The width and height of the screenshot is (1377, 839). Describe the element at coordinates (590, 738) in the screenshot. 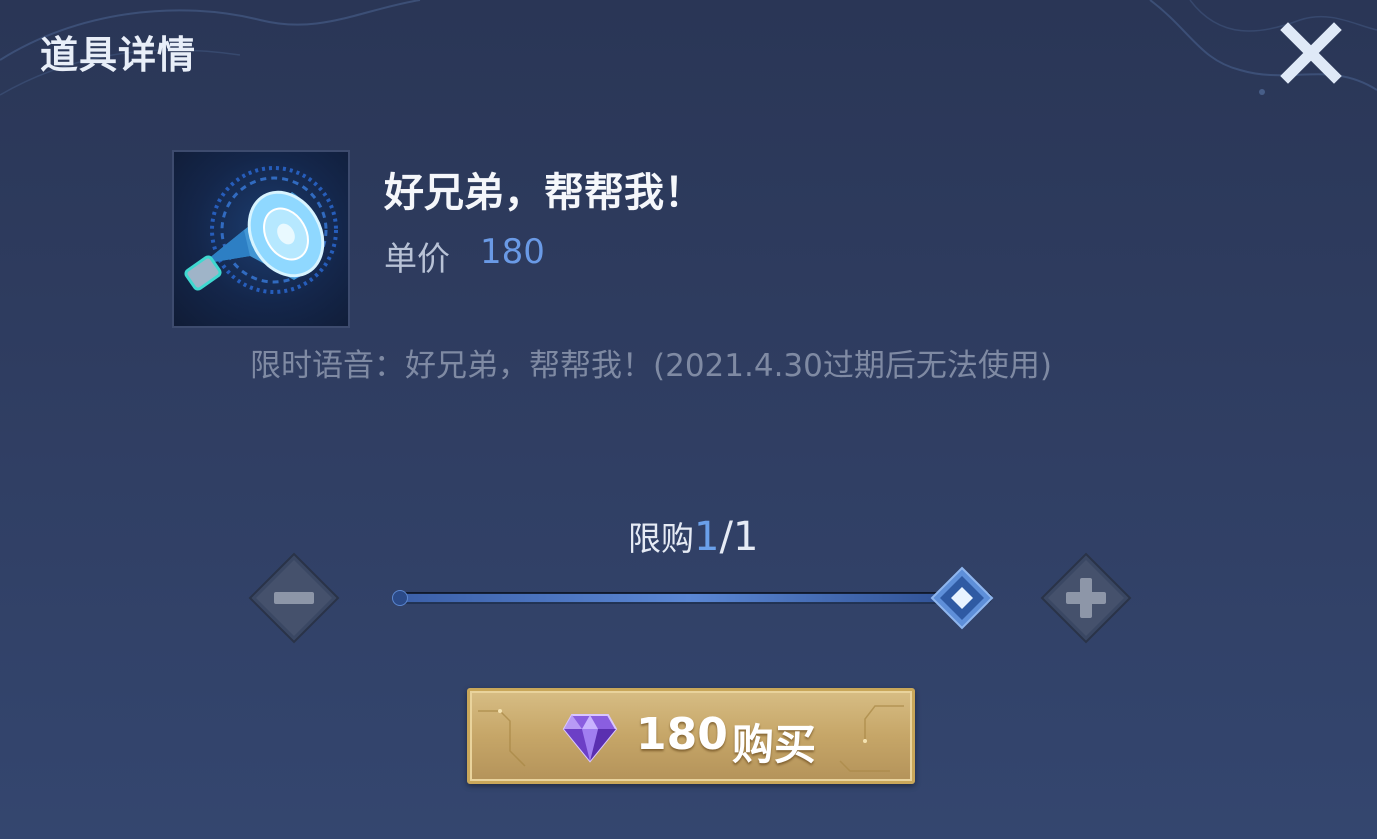

I see `diamond-gem-icon` at that location.